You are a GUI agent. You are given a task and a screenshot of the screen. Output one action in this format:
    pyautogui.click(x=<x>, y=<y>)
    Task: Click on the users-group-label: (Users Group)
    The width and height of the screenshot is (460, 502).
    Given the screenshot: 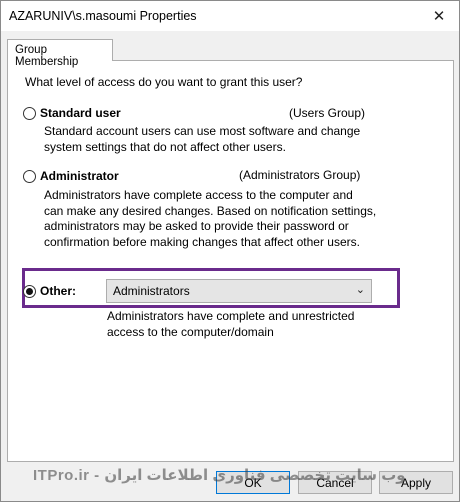 What is the action you would take?
    pyautogui.click(x=327, y=113)
    